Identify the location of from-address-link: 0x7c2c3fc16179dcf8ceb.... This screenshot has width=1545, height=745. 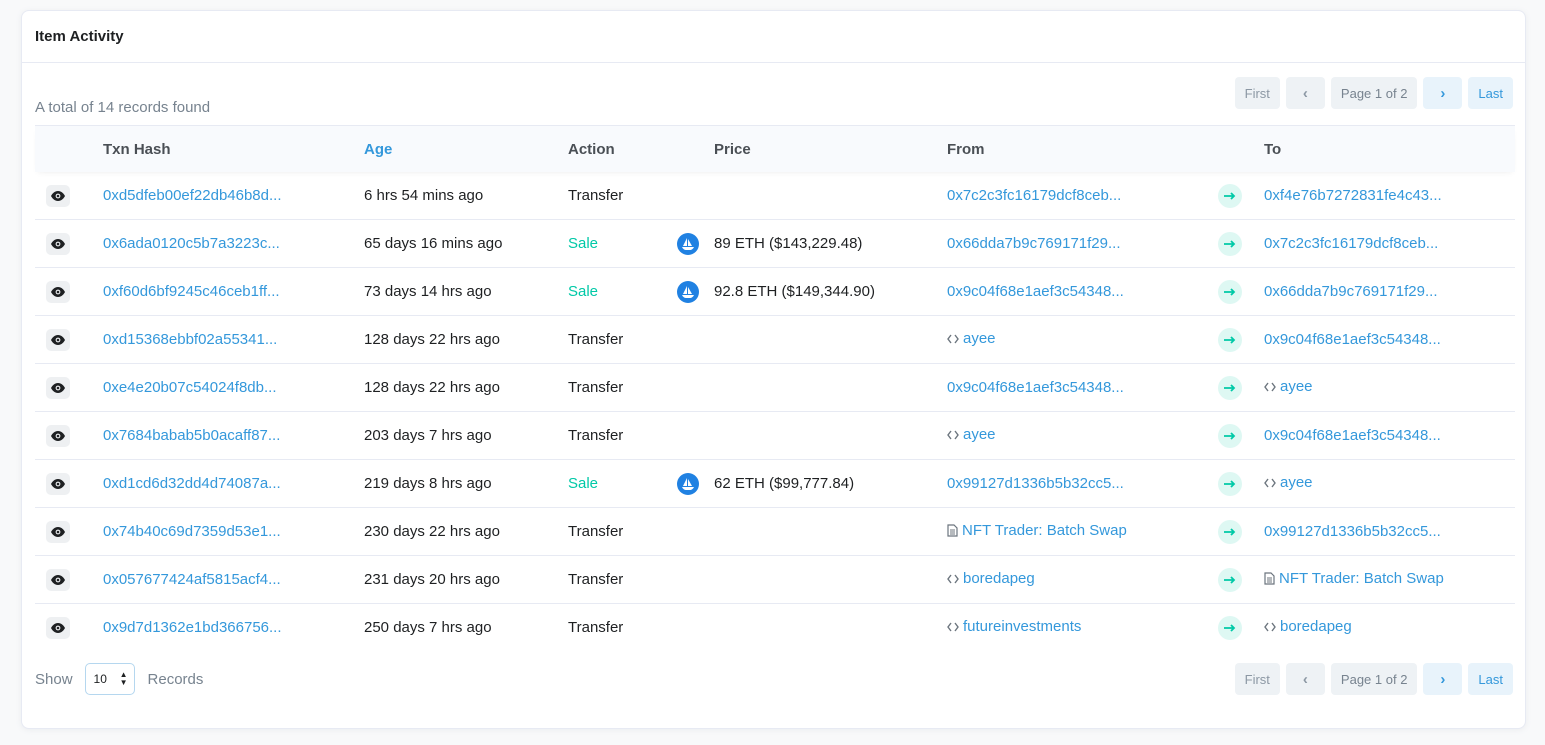
(1034, 195).